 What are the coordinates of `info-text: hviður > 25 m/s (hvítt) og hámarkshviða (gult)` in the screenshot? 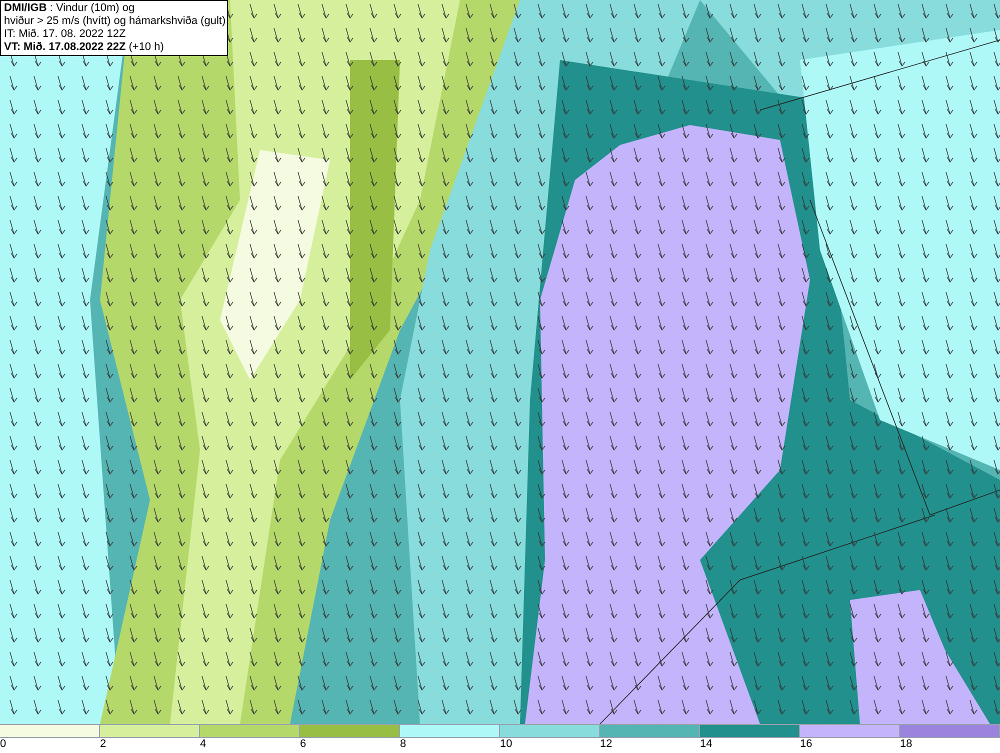 It's located at (114, 21).